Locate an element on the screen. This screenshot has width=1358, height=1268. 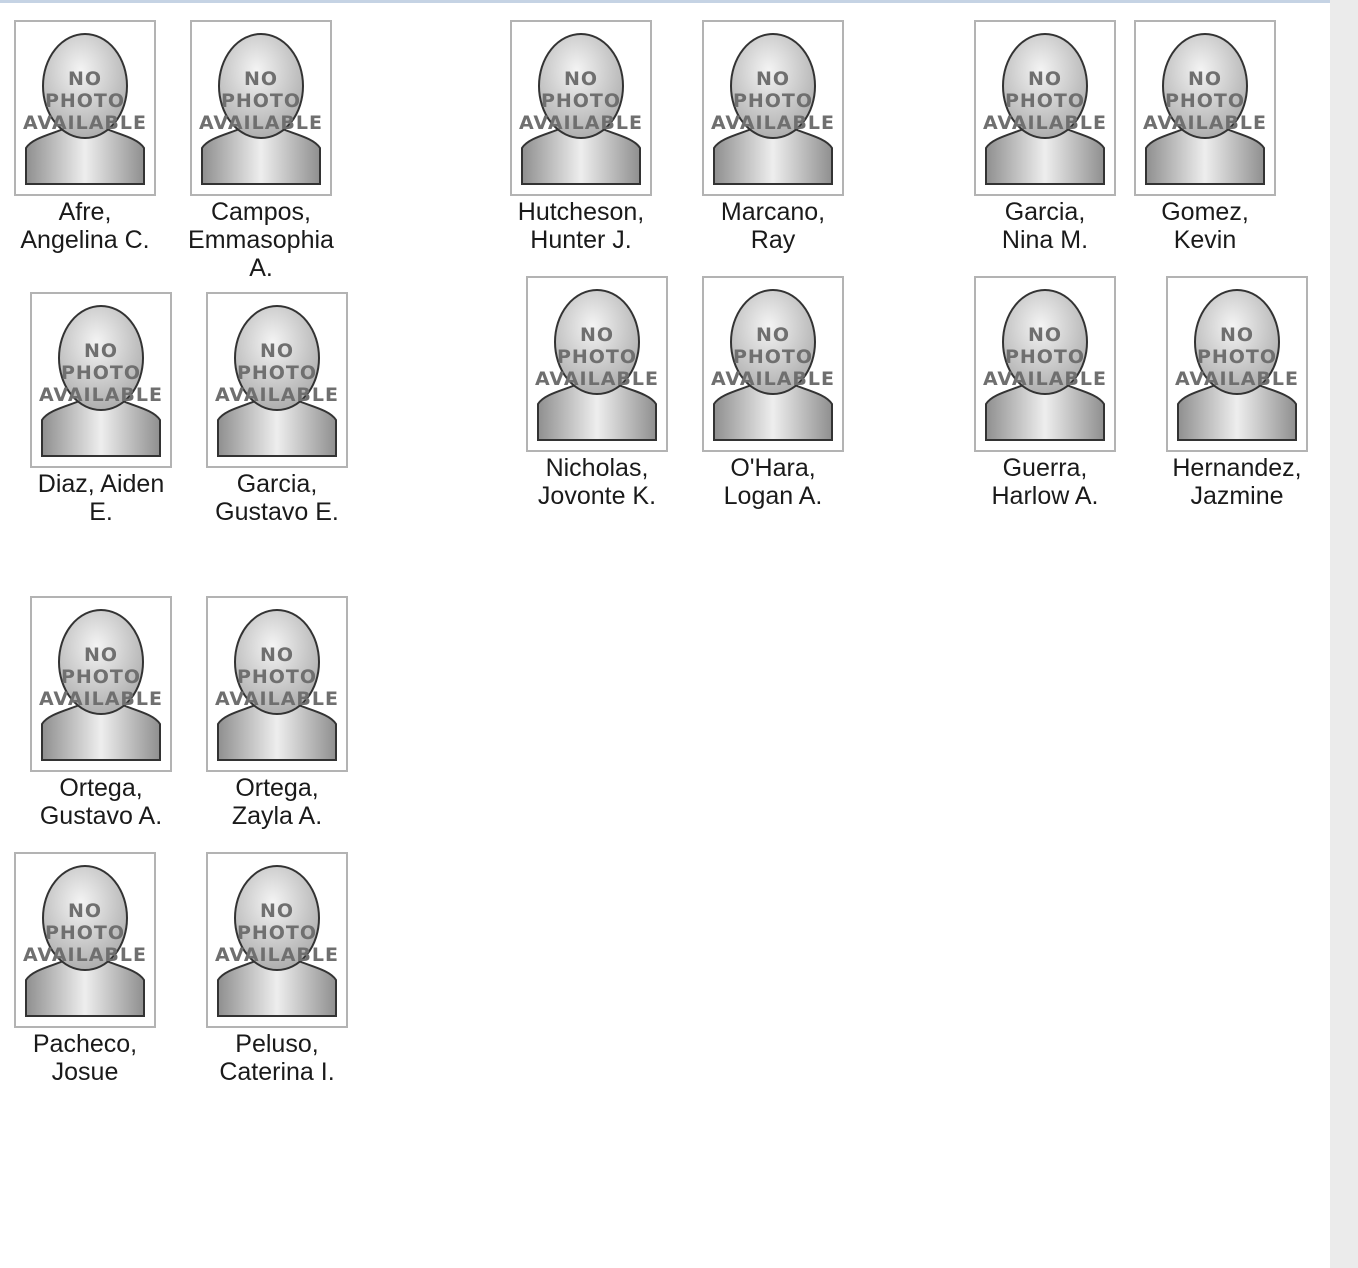
student-name-last: Diaz, Aiden is located at coordinates (101, 484).